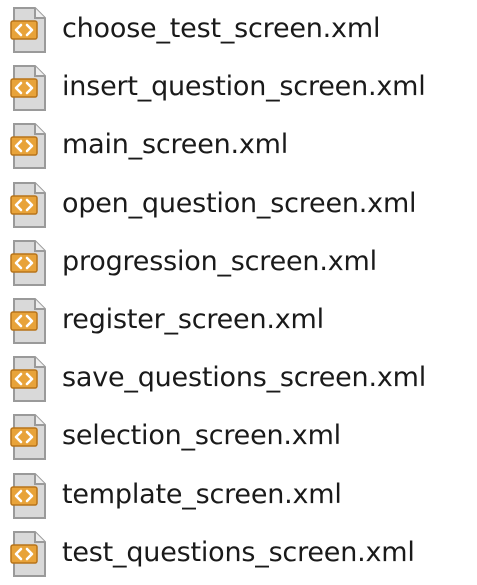 This screenshot has height=585, width=477. Describe the element at coordinates (238, 552) in the screenshot. I see `file-name: test_questions_screen.xml` at that location.